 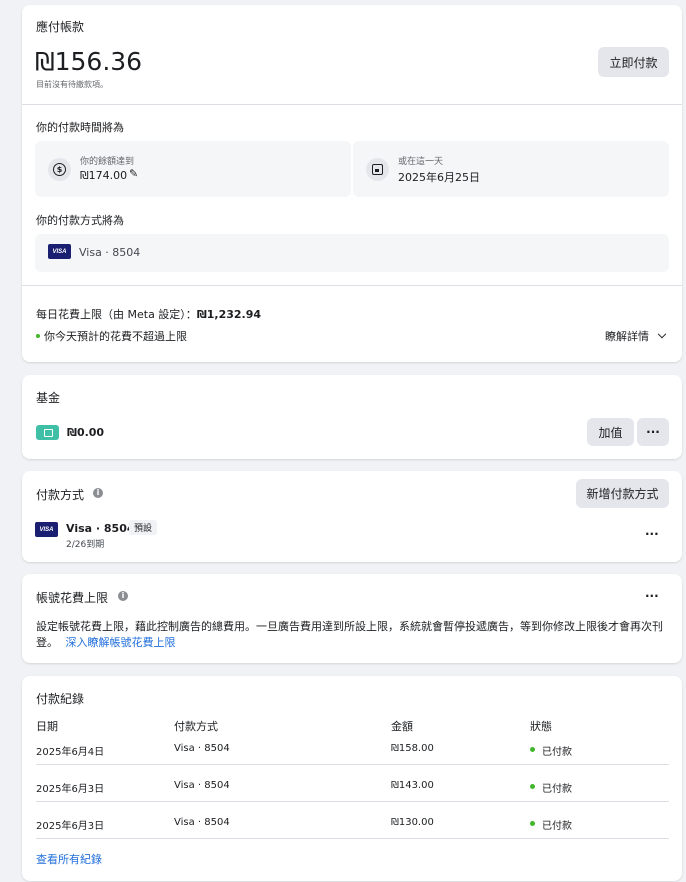 I want to click on edit-pencil-icon: ✎, so click(x=135, y=174).